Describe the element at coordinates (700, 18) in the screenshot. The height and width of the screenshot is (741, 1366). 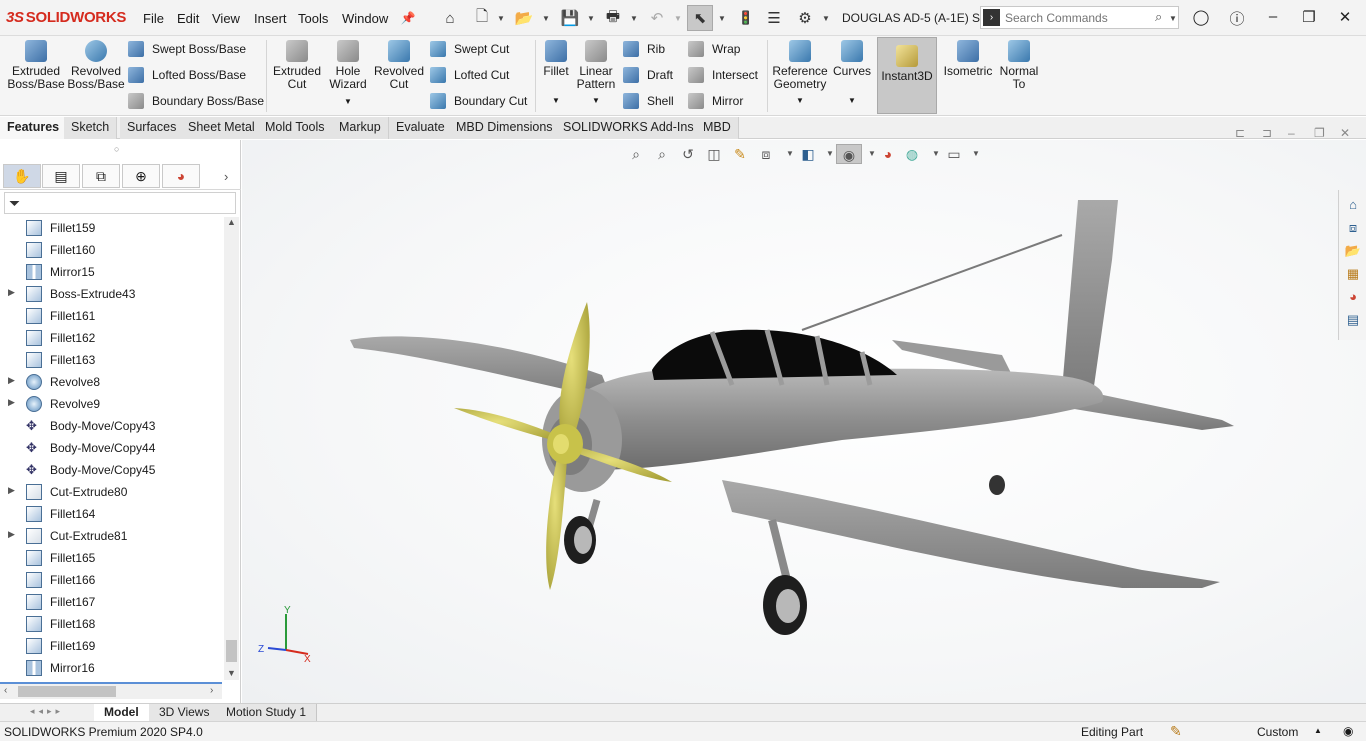
I see `select-pointer-icon: ⬉` at that location.